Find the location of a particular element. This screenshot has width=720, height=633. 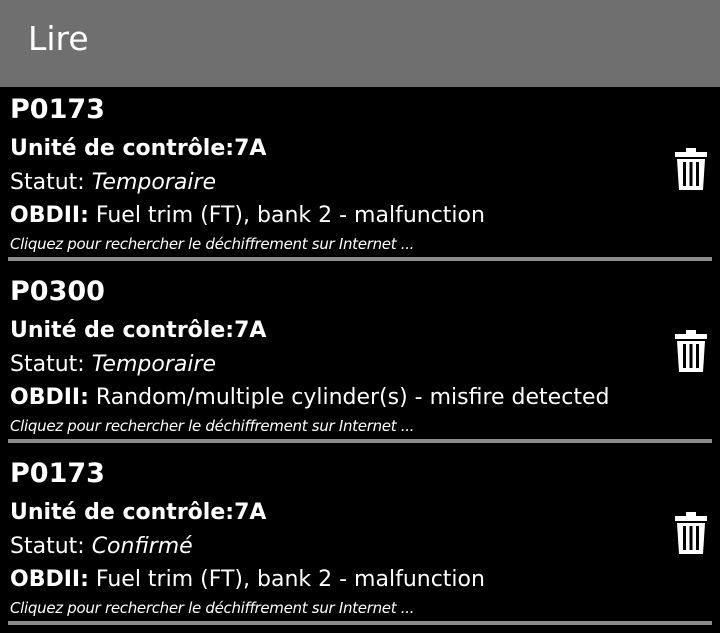

app-bar: Lire is located at coordinates (360, 43).